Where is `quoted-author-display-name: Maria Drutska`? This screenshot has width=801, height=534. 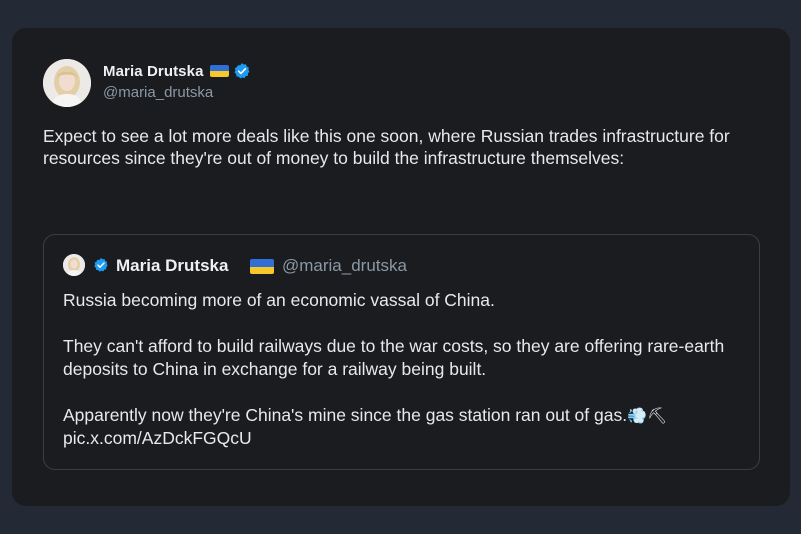
quoted-author-display-name: Maria Drutska is located at coordinates (172, 266).